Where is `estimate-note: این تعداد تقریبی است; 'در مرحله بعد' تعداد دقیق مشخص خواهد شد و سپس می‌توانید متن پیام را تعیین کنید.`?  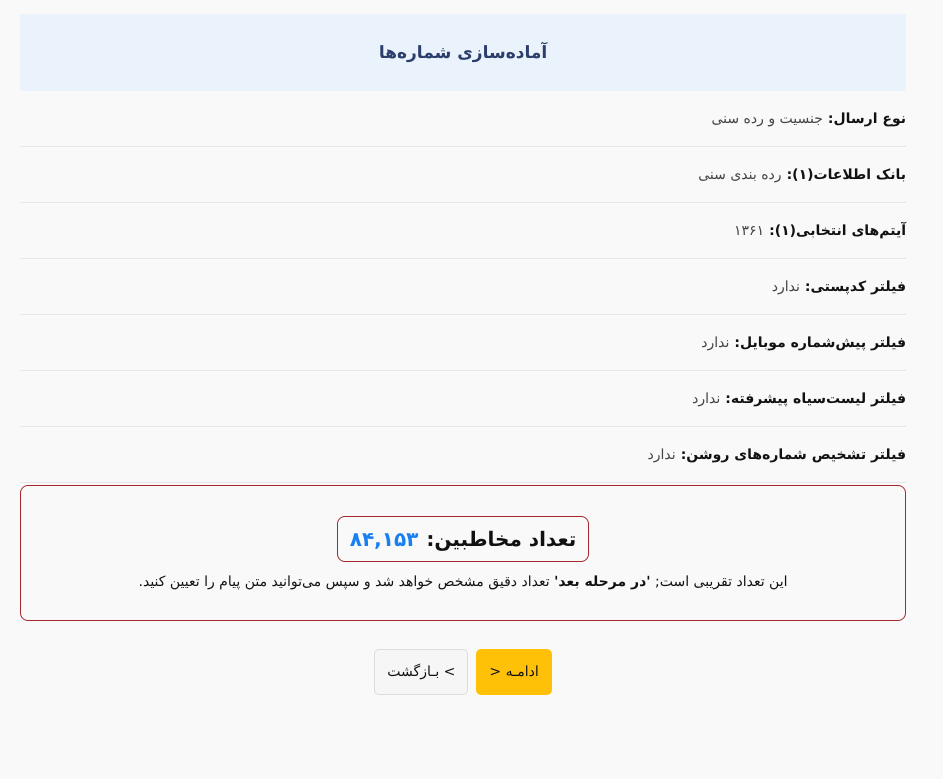 estimate-note: این تعداد تقریبی است; 'در مرحله بعد' تعداد دقیق مشخص خواهد شد و سپس می‌توانید متن پیام را تعیین کنید. is located at coordinates (463, 582).